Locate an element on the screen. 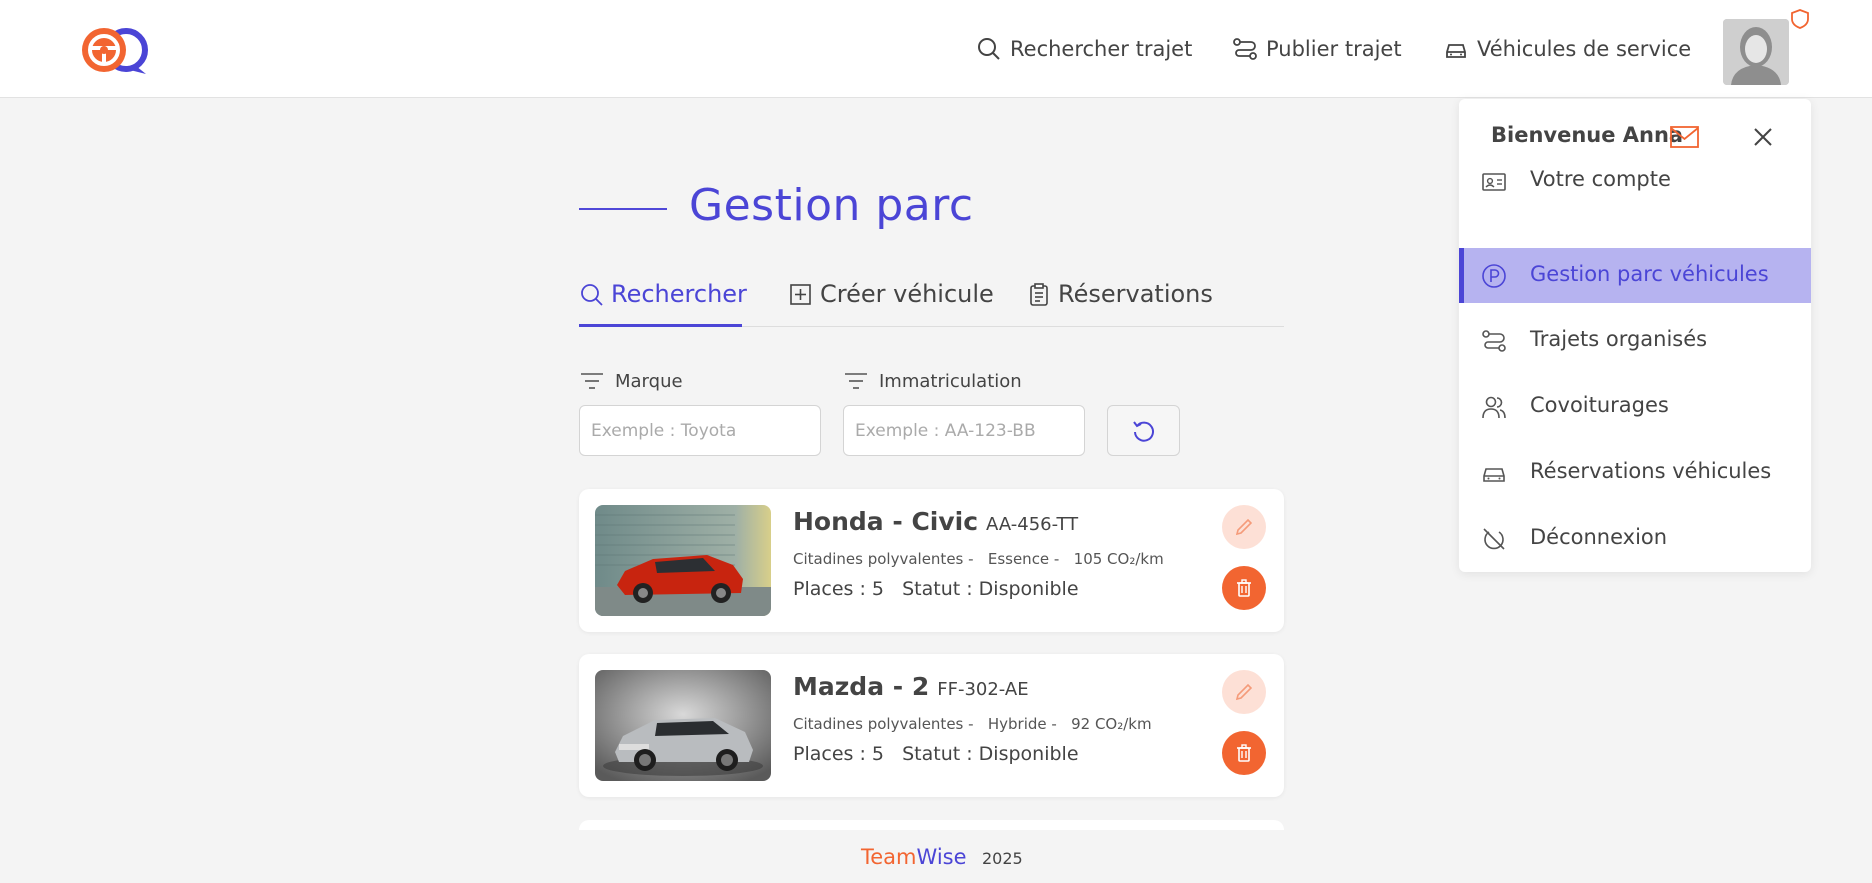 The height and width of the screenshot is (883, 1872). tab-create-vehicle: Créer véhicule is located at coordinates (891, 294).